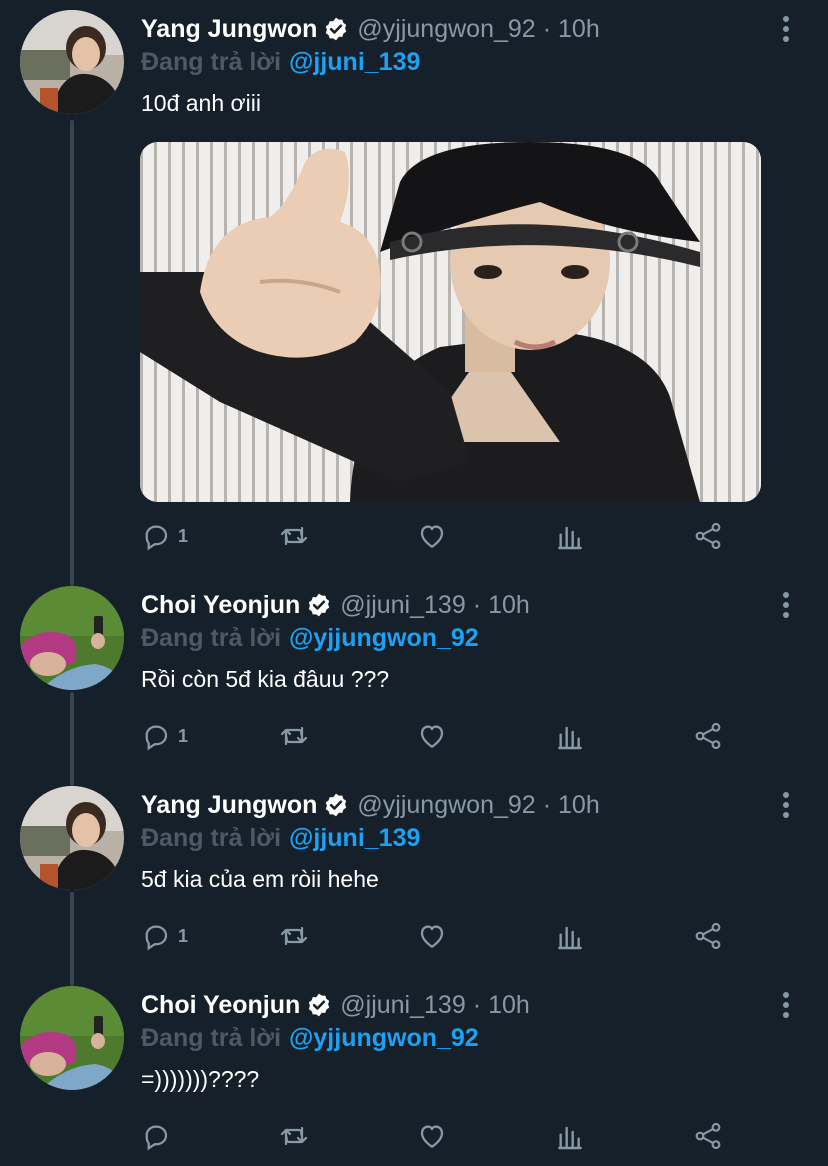 The height and width of the screenshot is (1166, 828). I want to click on tweet-actions, so click(440, 1136).